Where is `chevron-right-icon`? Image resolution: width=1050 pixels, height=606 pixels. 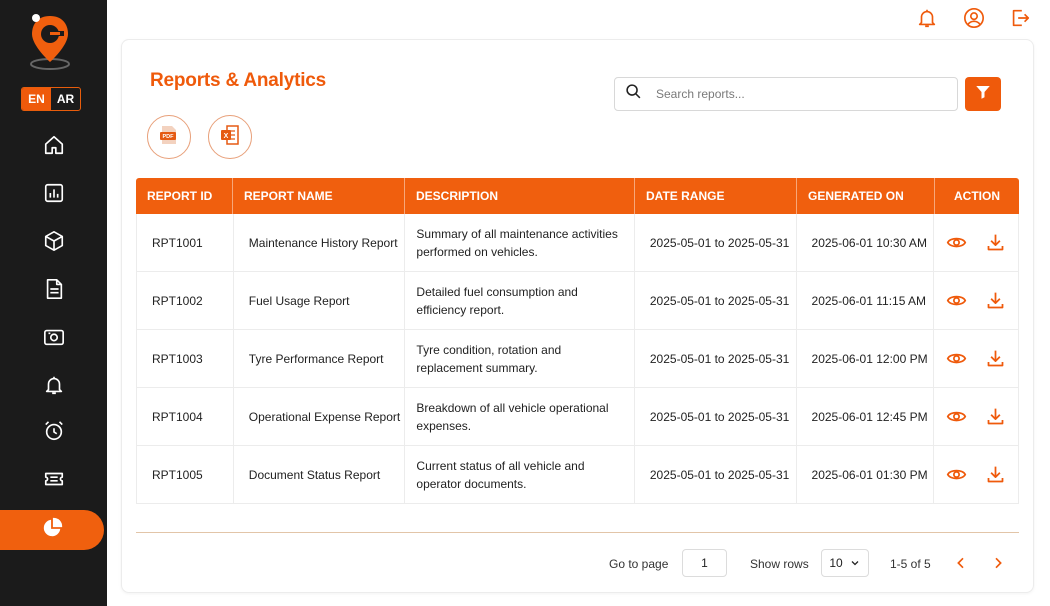
chevron-right-icon is located at coordinates (998, 563).